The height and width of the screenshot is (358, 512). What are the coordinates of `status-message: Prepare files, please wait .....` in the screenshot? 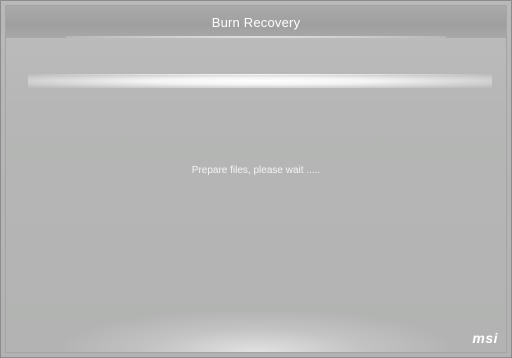 It's located at (256, 170).